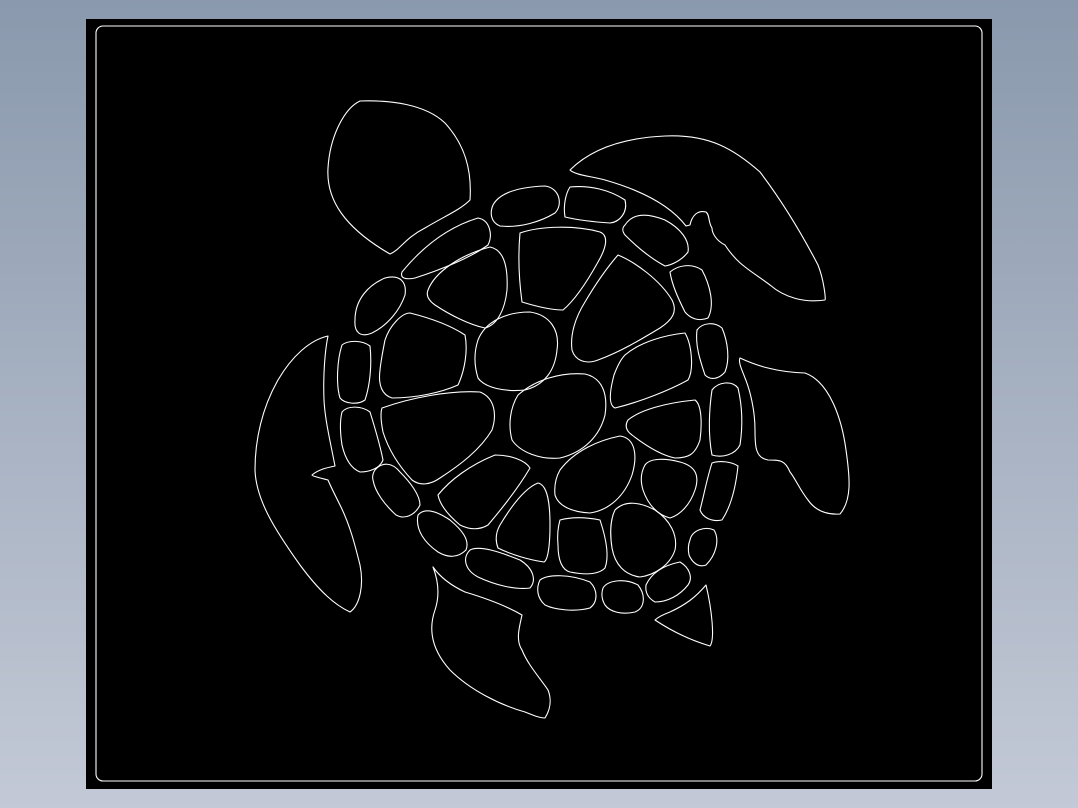 Image resolution: width=1078 pixels, height=808 pixels. I want to click on front-right-flipper, so click(697, 218).